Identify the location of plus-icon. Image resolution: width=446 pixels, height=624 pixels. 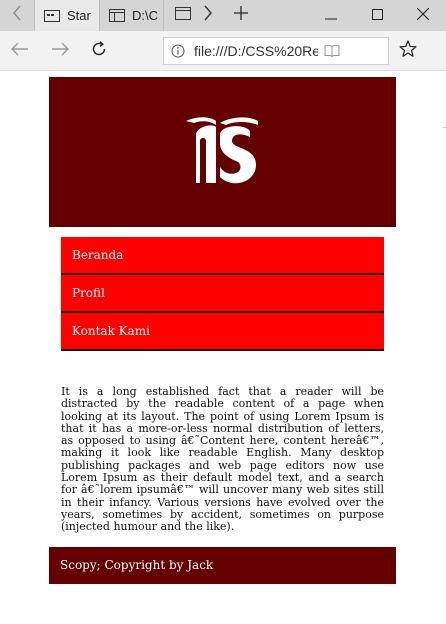
(241, 15).